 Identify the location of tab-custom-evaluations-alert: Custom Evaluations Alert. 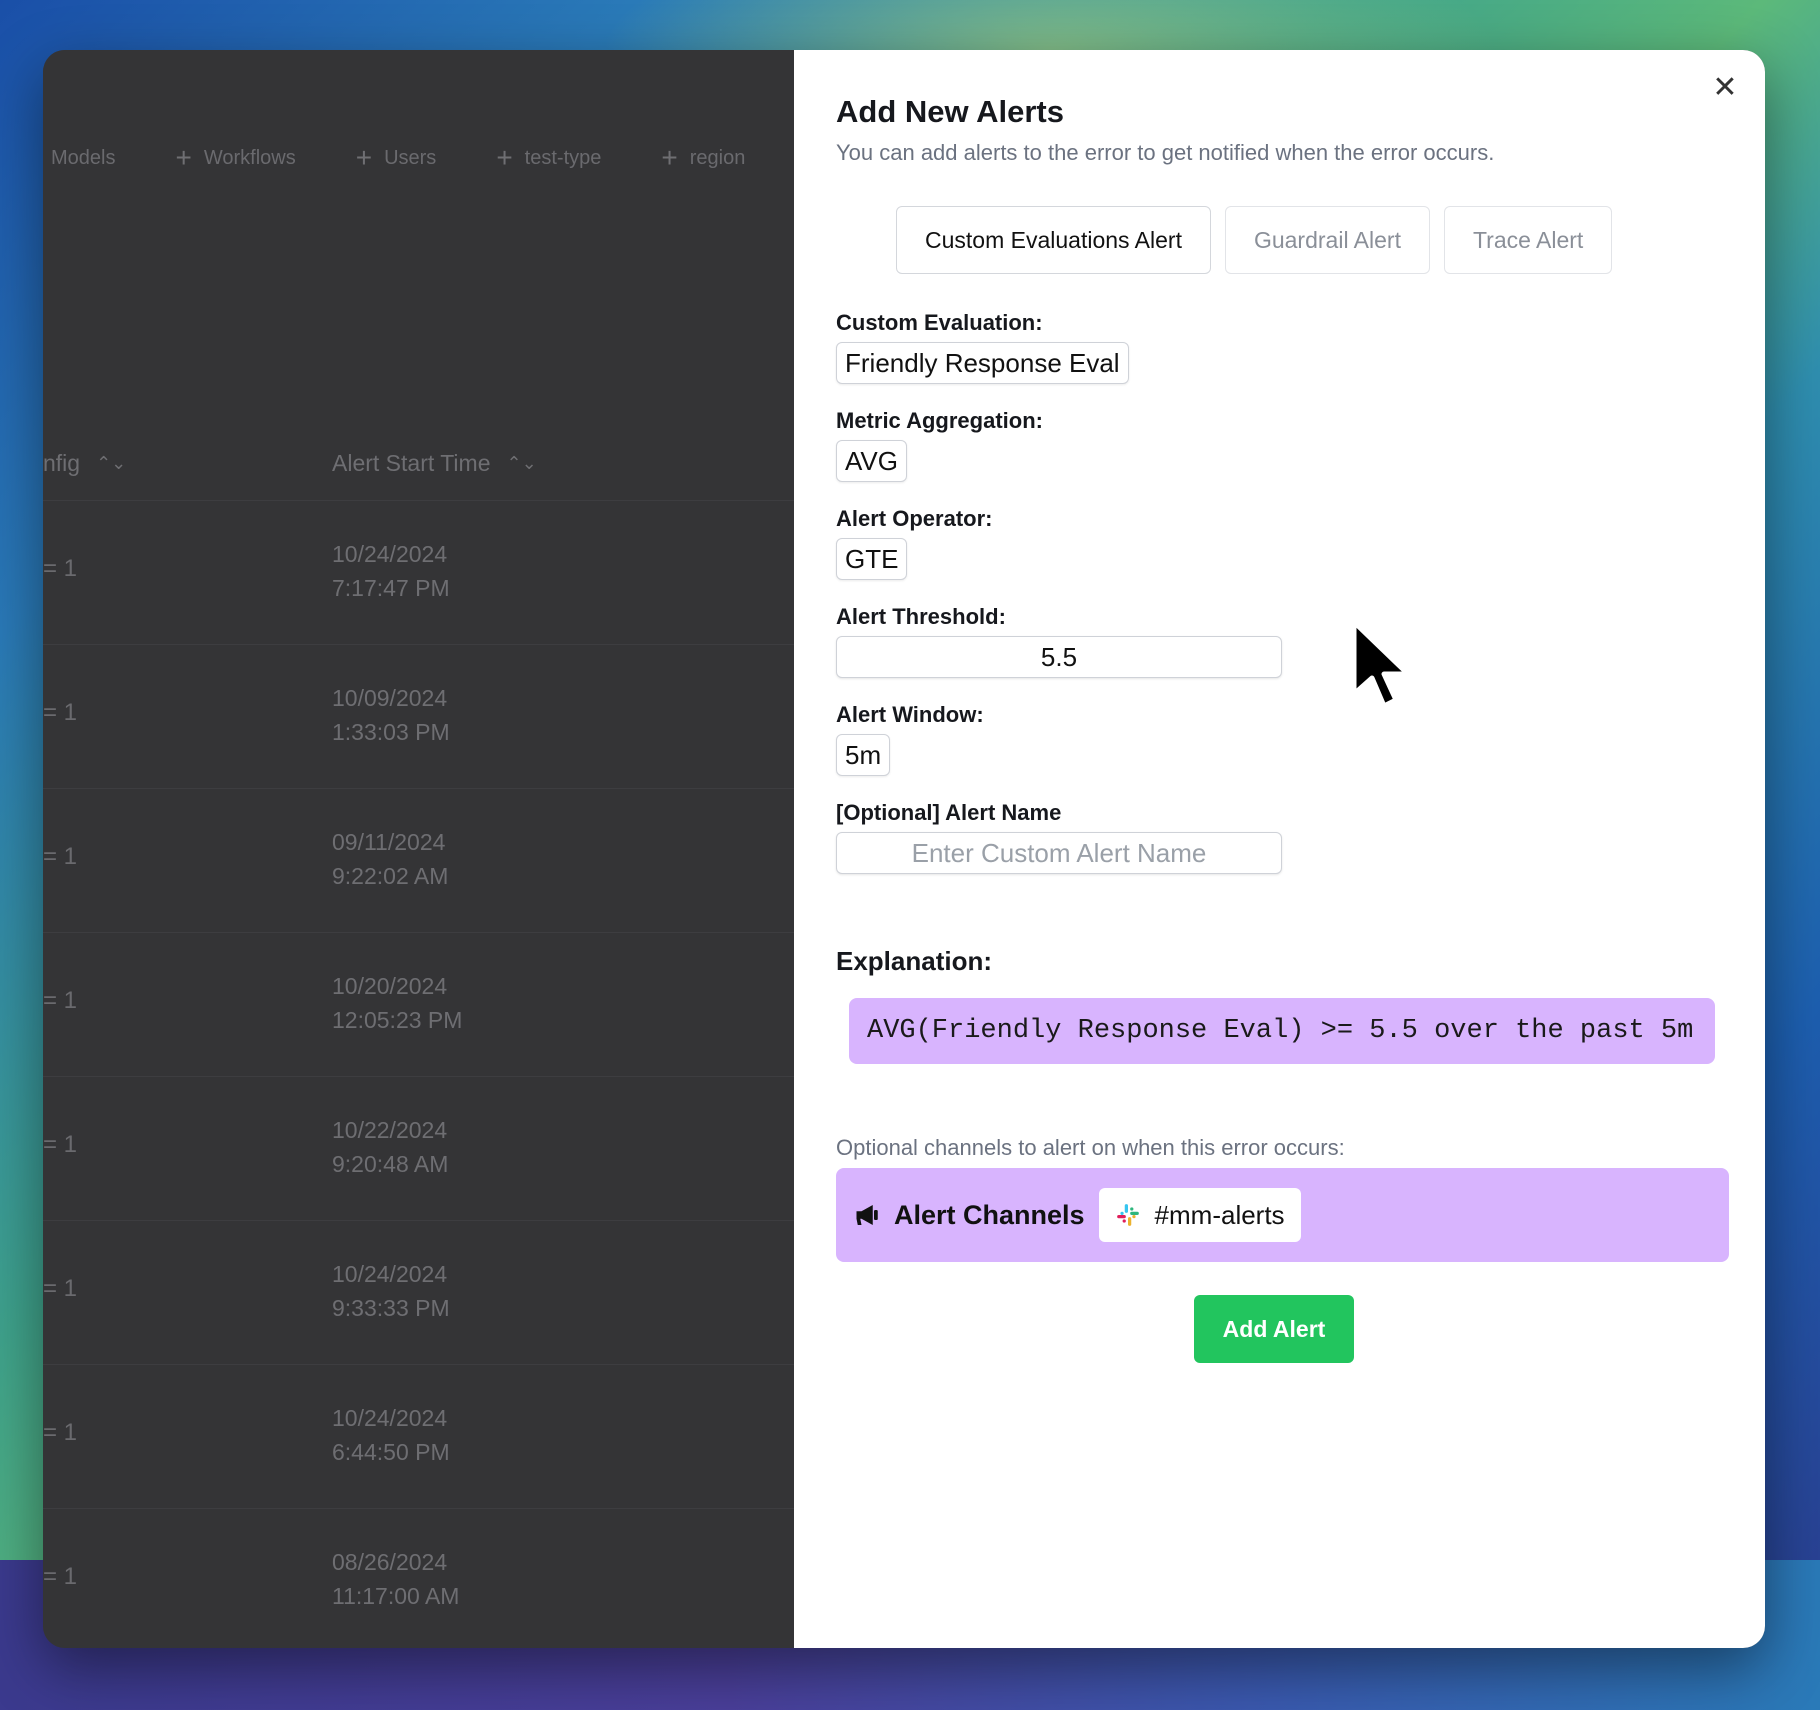
(1053, 240).